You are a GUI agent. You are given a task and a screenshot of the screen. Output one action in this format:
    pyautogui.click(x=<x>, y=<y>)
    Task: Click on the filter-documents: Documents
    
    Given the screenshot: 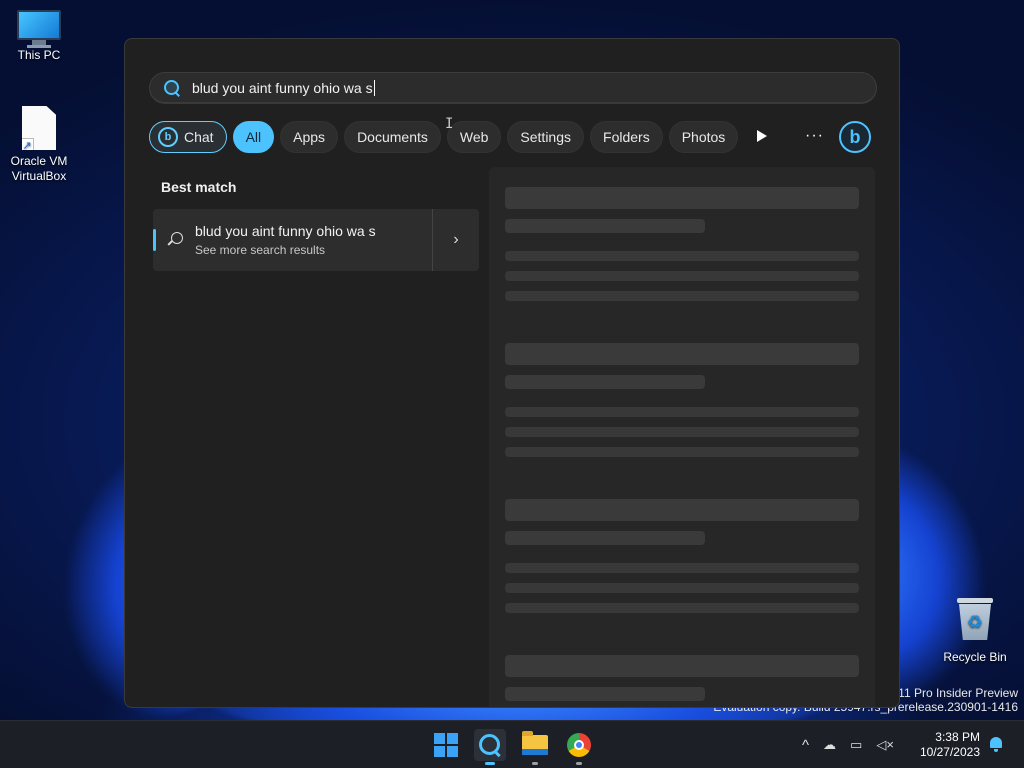 What is the action you would take?
    pyautogui.click(x=392, y=137)
    